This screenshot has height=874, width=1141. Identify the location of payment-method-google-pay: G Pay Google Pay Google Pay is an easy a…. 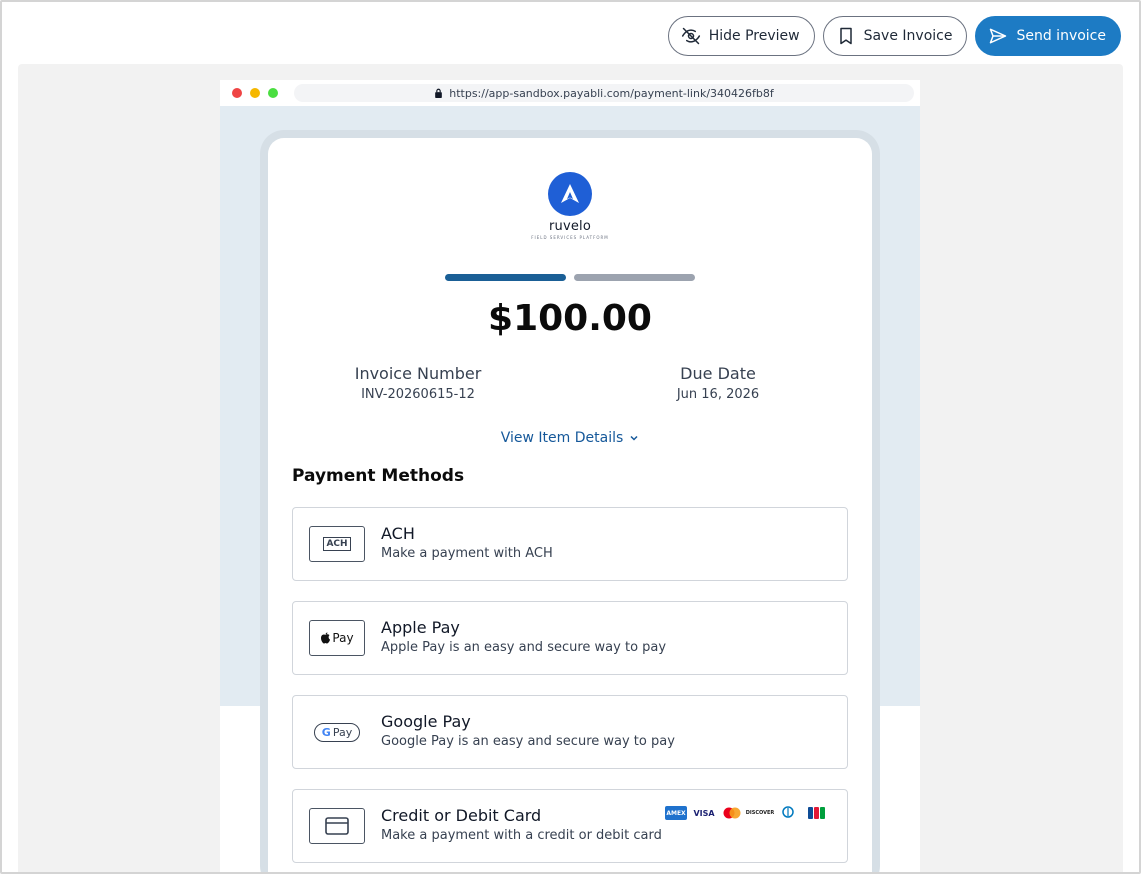
(570, 732).